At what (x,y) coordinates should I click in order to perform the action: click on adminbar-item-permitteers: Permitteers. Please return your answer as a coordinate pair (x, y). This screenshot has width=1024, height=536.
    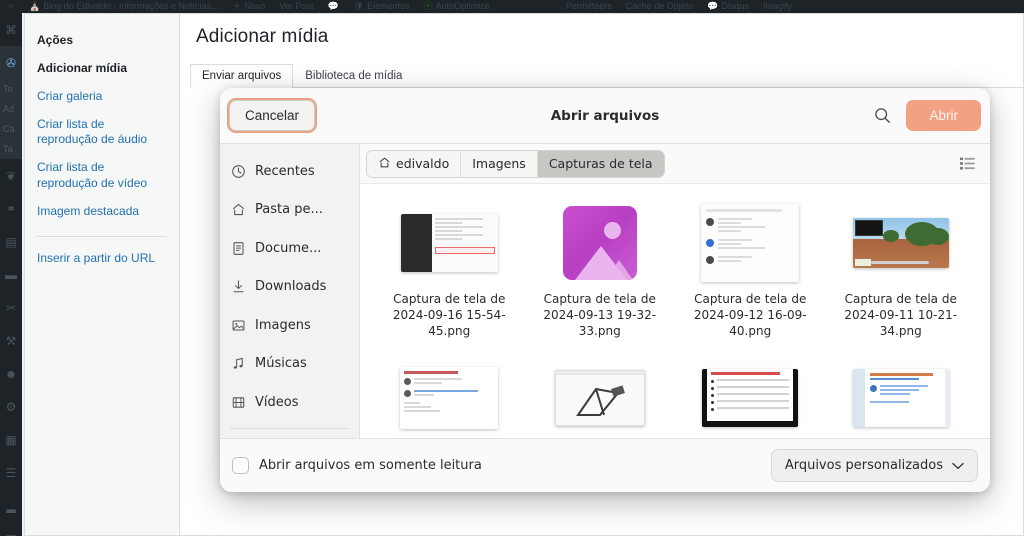
    Looking at the image, I should click on (589, 6).